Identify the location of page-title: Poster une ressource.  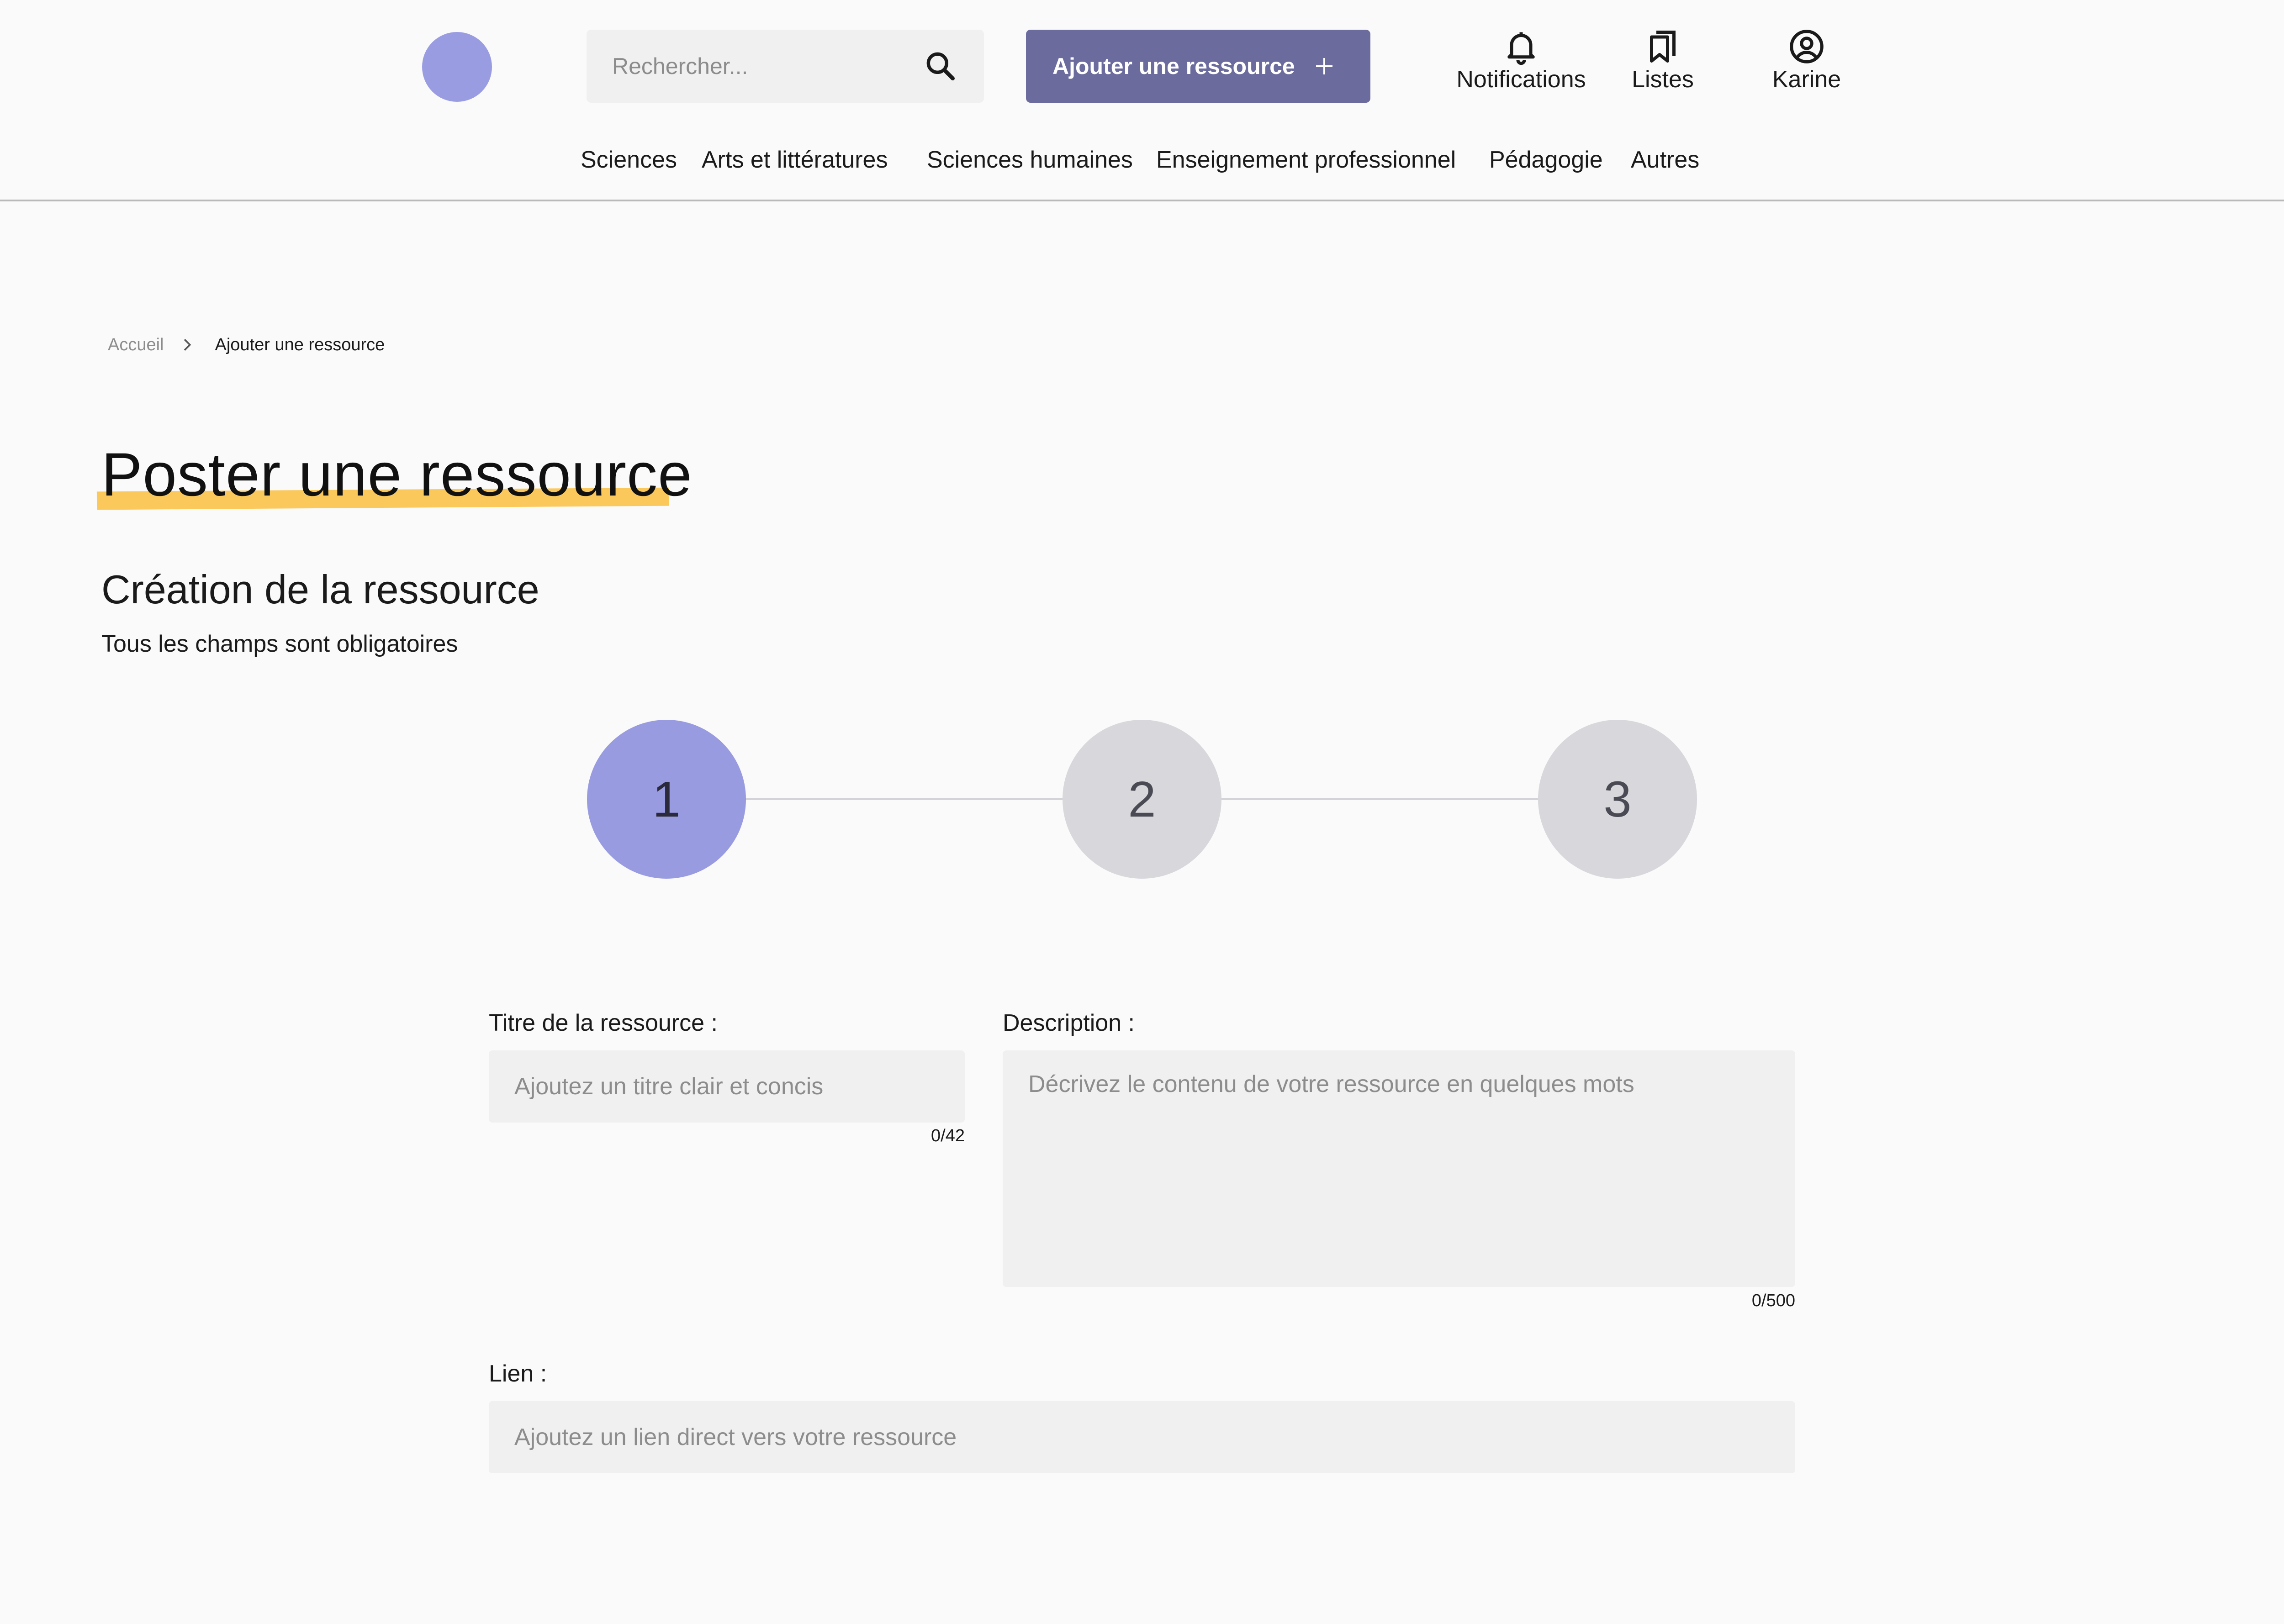
(397, 475).